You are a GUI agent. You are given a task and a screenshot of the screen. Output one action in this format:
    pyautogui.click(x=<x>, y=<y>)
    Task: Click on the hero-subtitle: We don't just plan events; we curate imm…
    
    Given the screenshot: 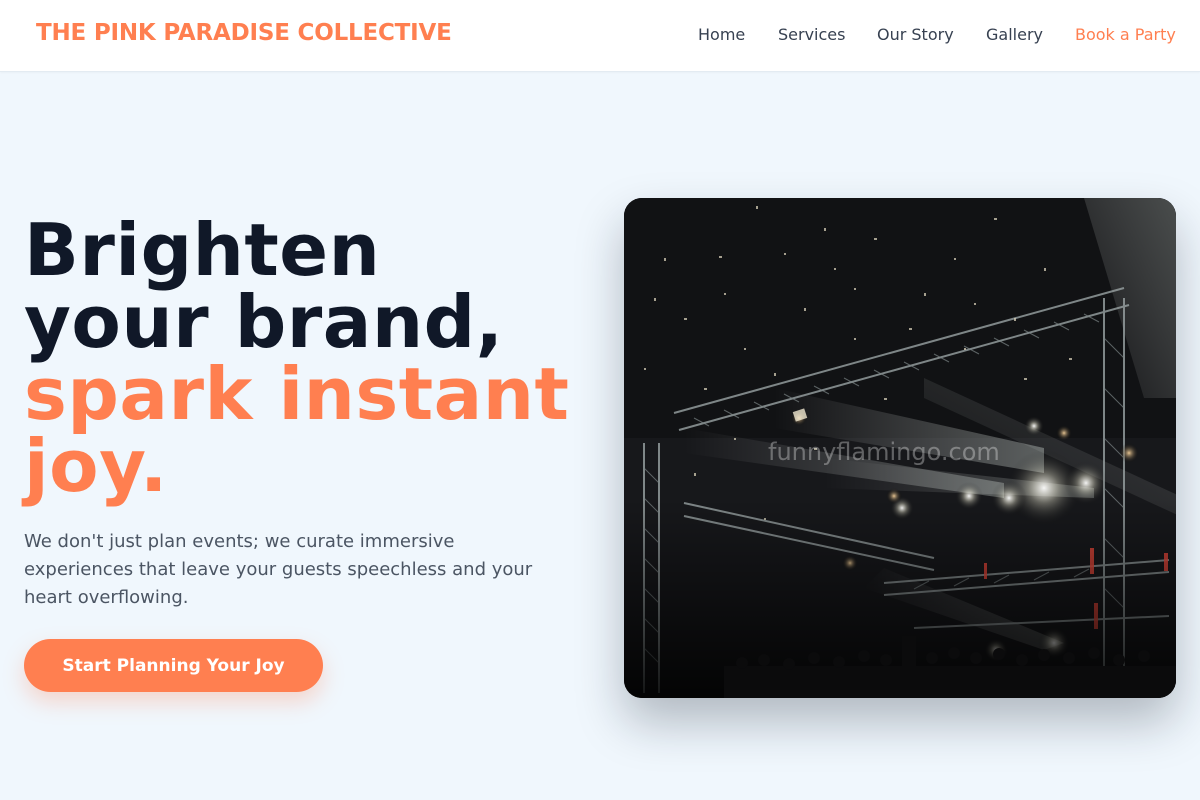 What is the action you would take?
    pyautogui.click(x=278, y=569)
    